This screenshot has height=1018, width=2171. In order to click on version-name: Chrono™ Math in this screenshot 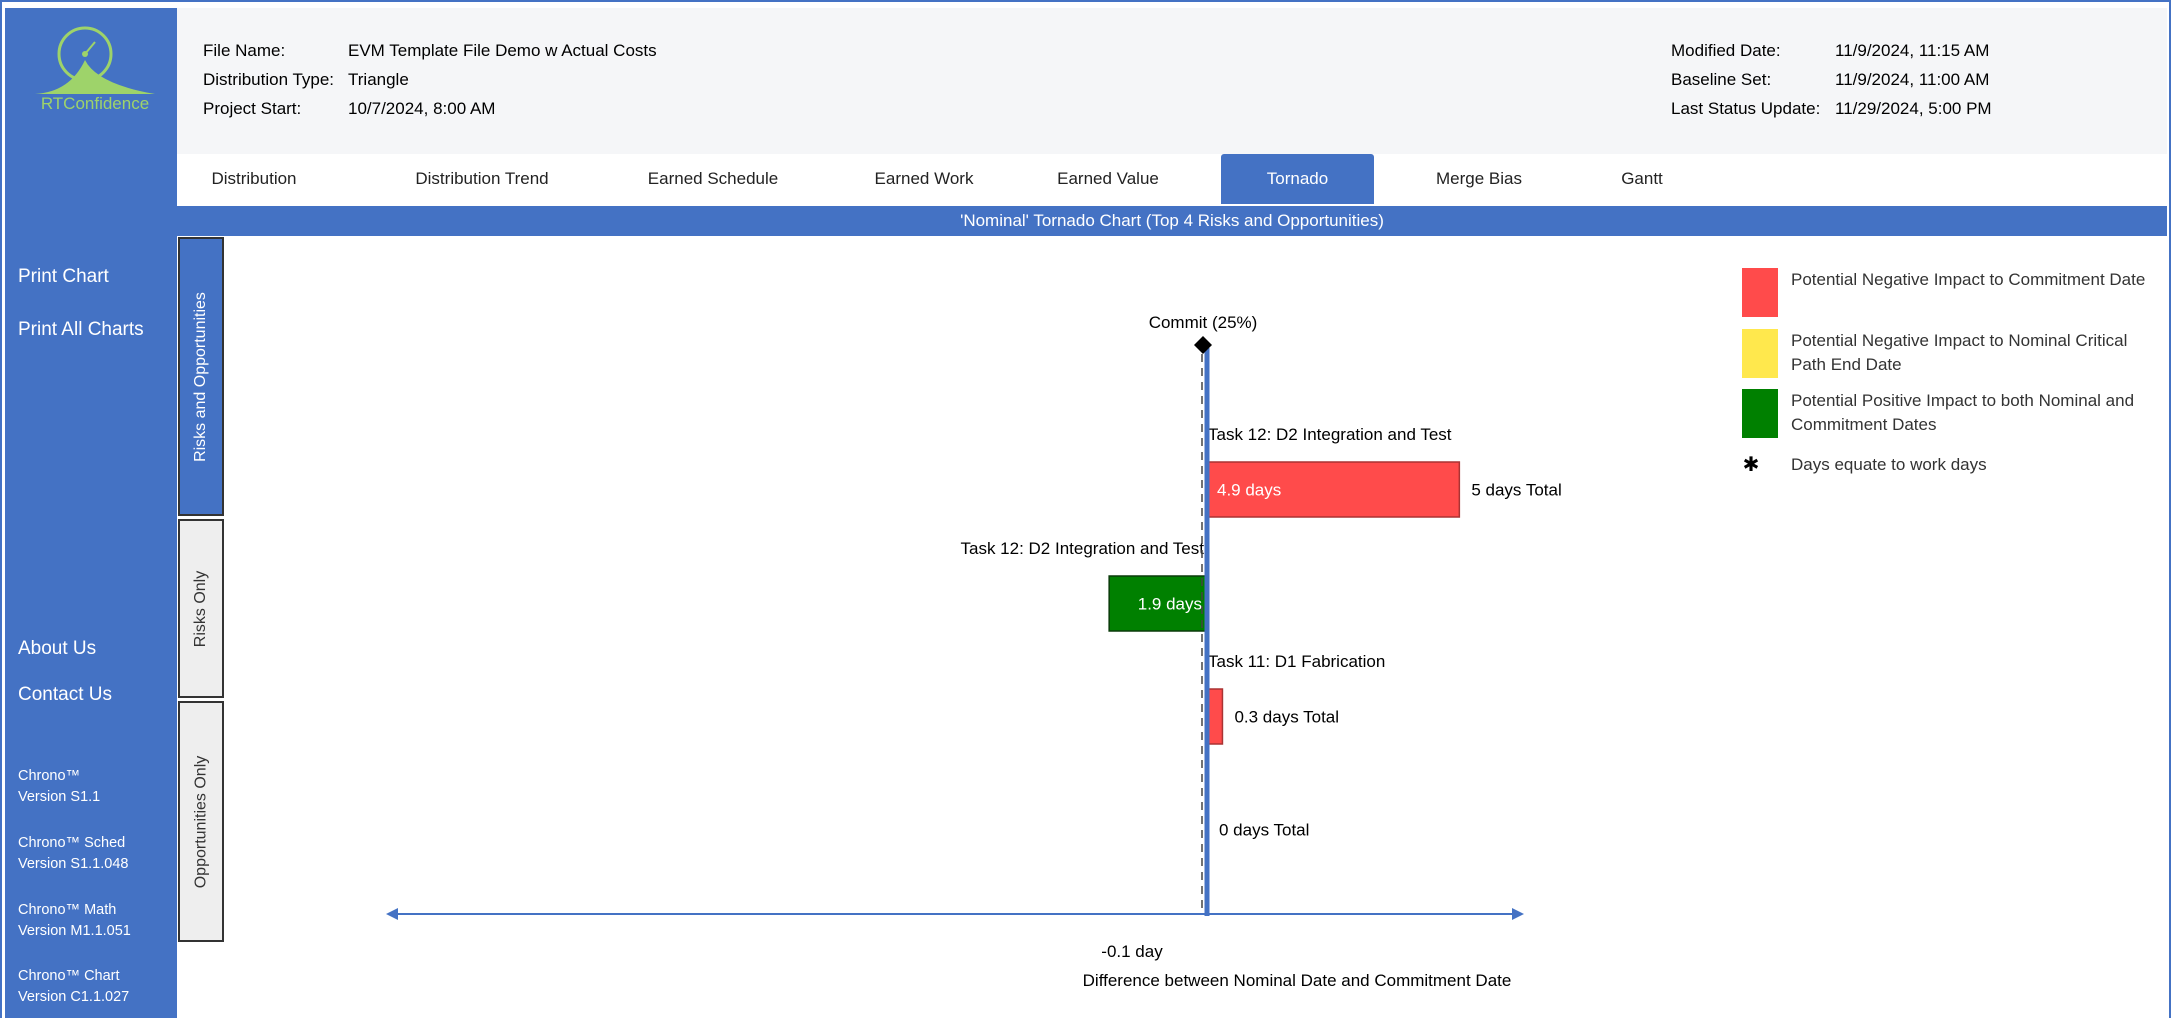, I will do `click(67, 910)`.